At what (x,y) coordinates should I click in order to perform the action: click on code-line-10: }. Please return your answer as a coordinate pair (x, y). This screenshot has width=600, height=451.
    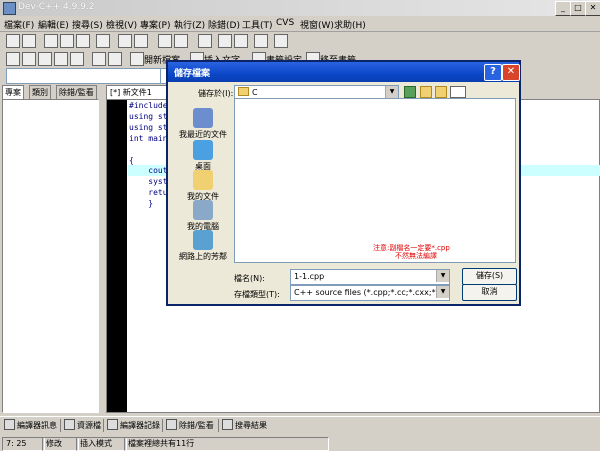
    Looking at the image, I should click on (141, 203).